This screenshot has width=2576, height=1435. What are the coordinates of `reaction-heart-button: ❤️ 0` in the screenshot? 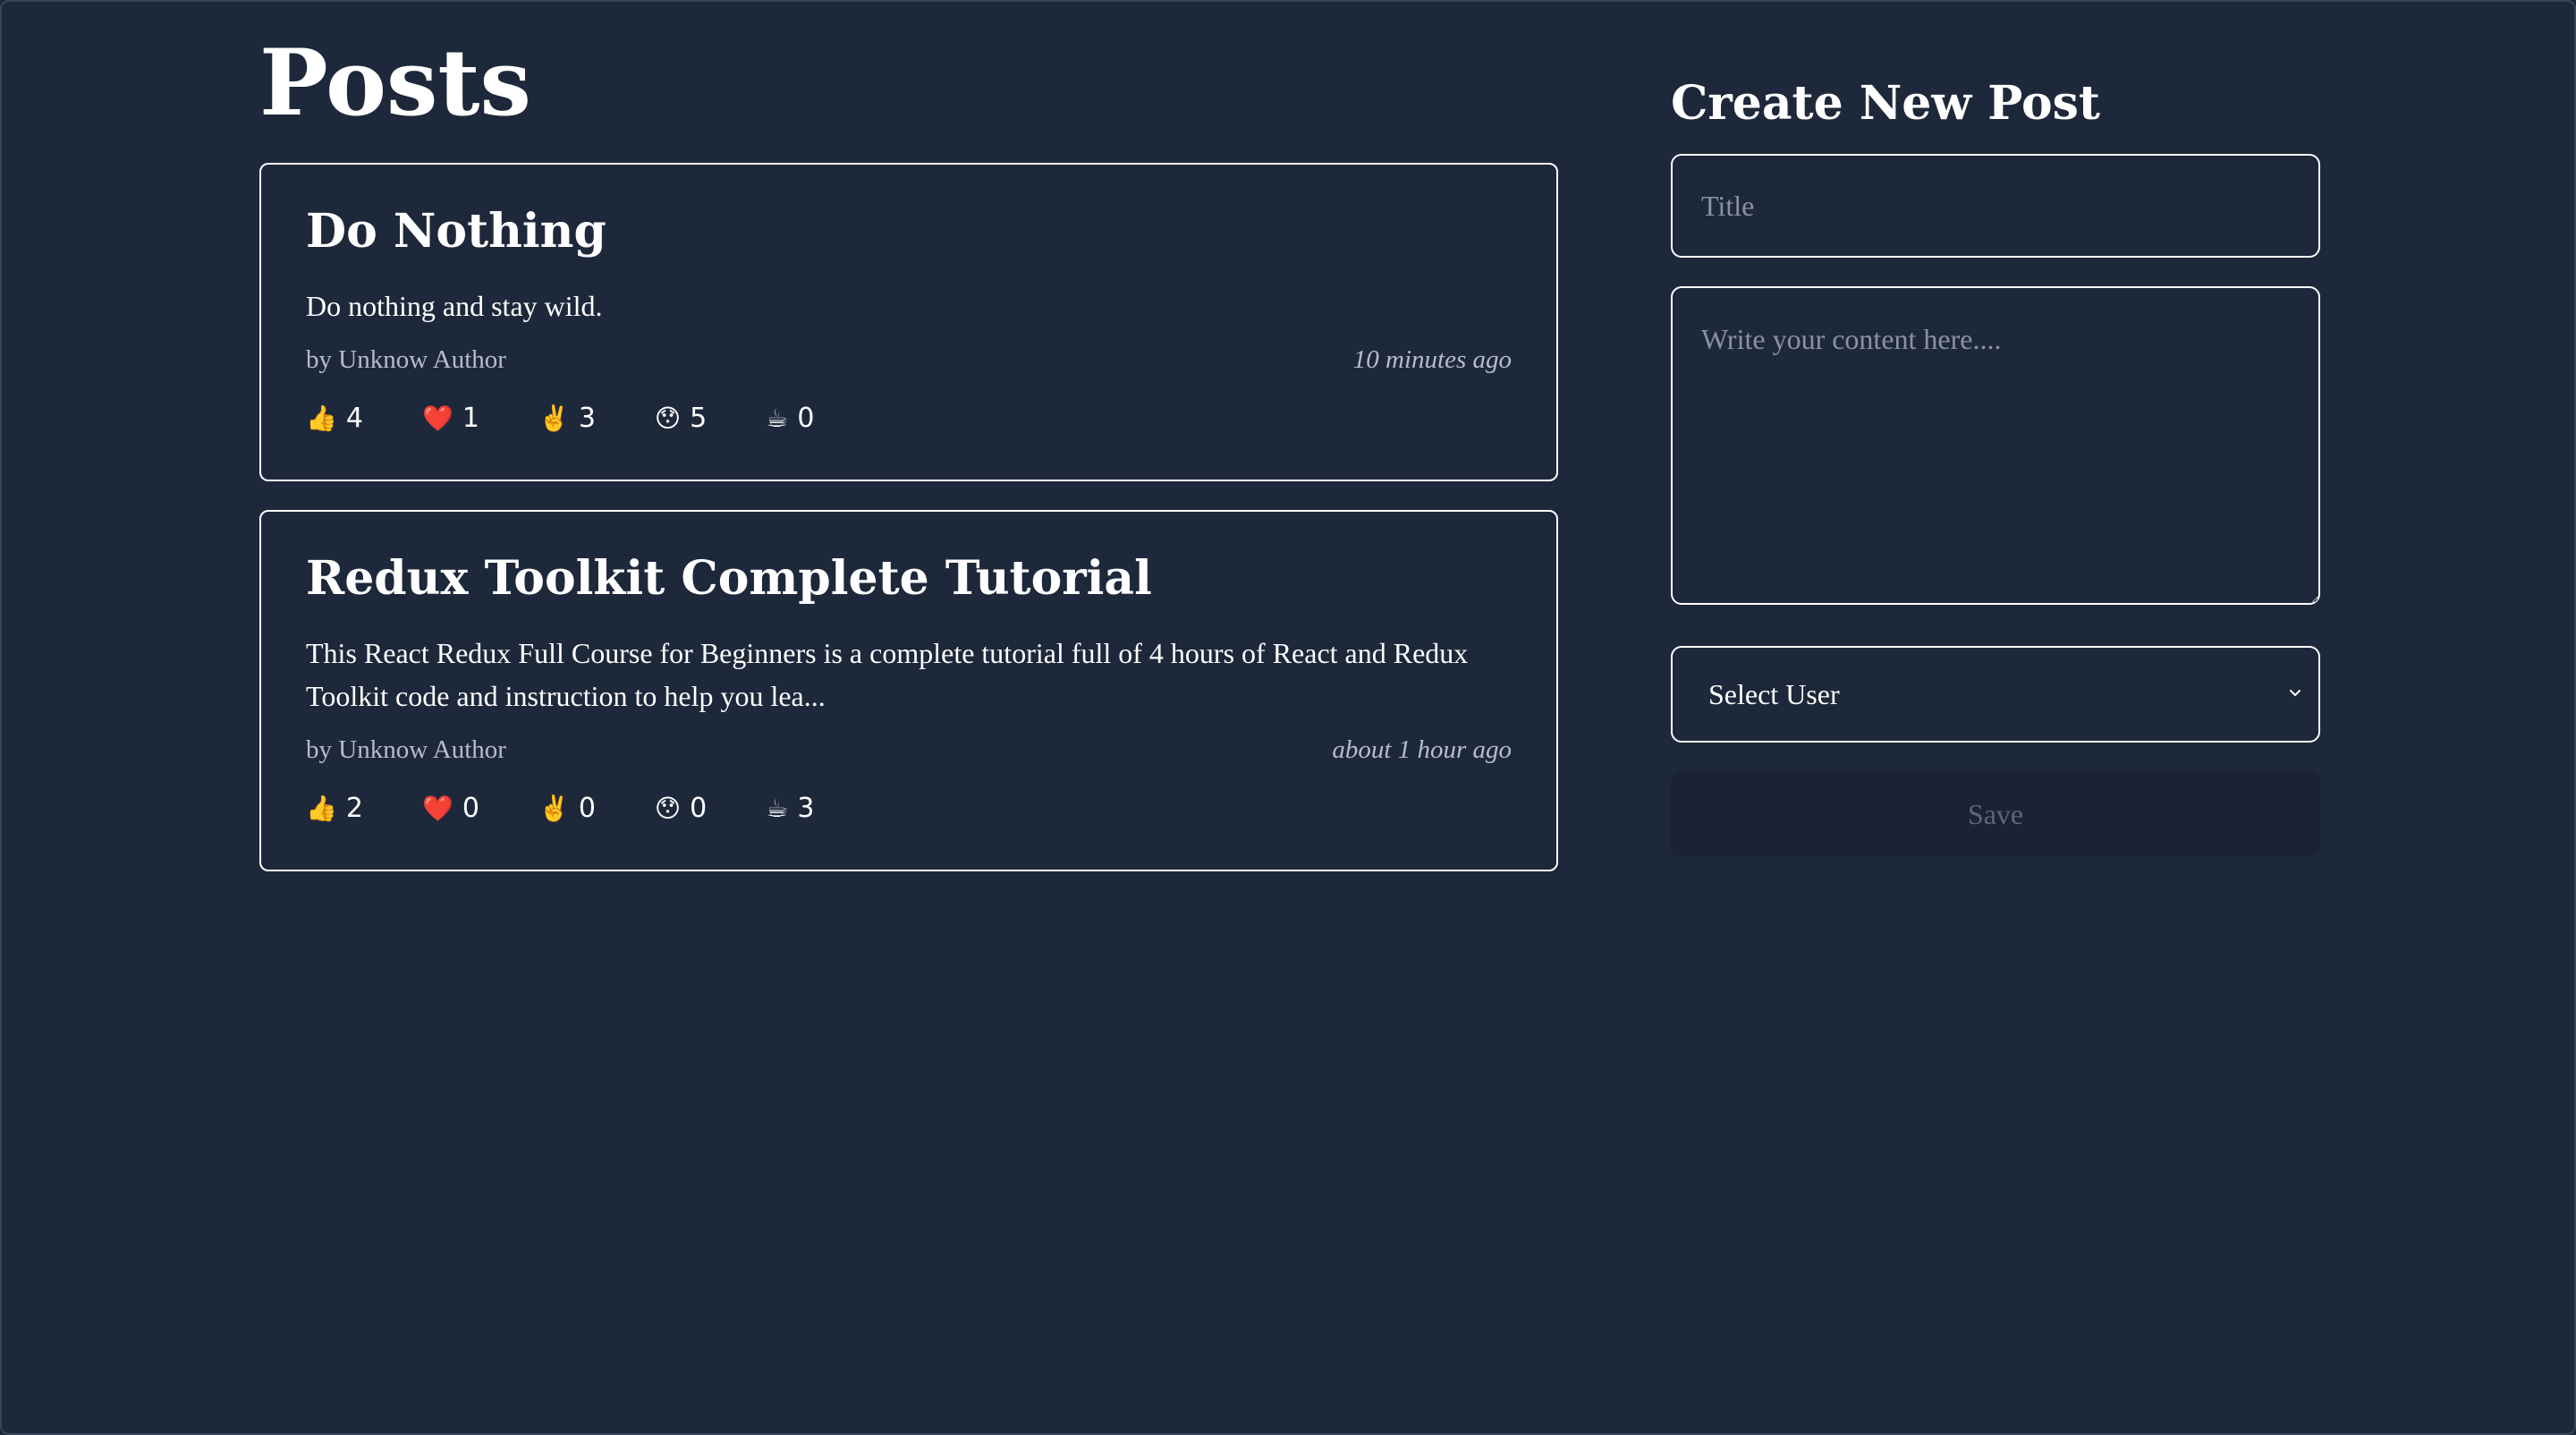 It's located at (450, 808).